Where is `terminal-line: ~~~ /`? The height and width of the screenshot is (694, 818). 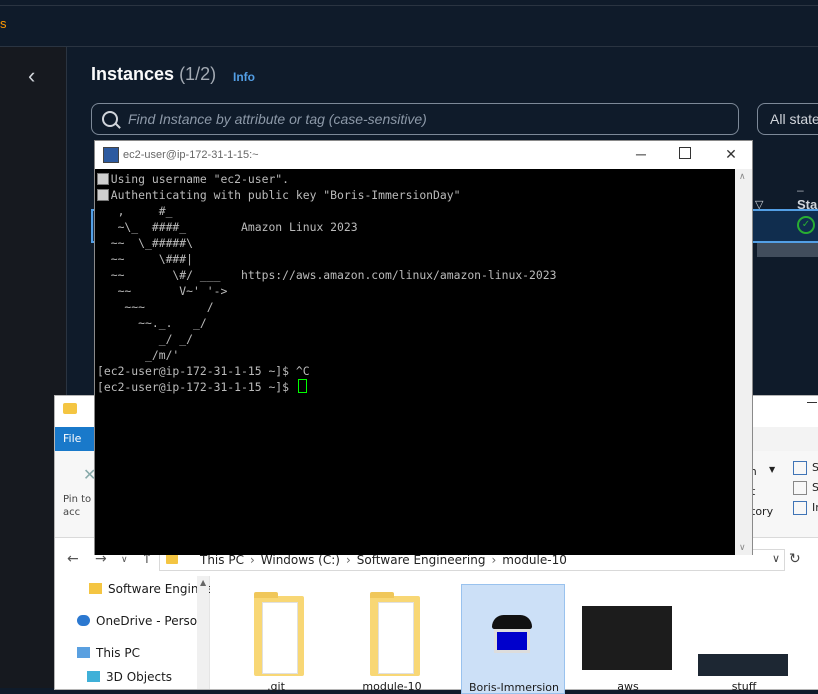 terminal-line: ~~~ / is located at coordinates (155, 307).